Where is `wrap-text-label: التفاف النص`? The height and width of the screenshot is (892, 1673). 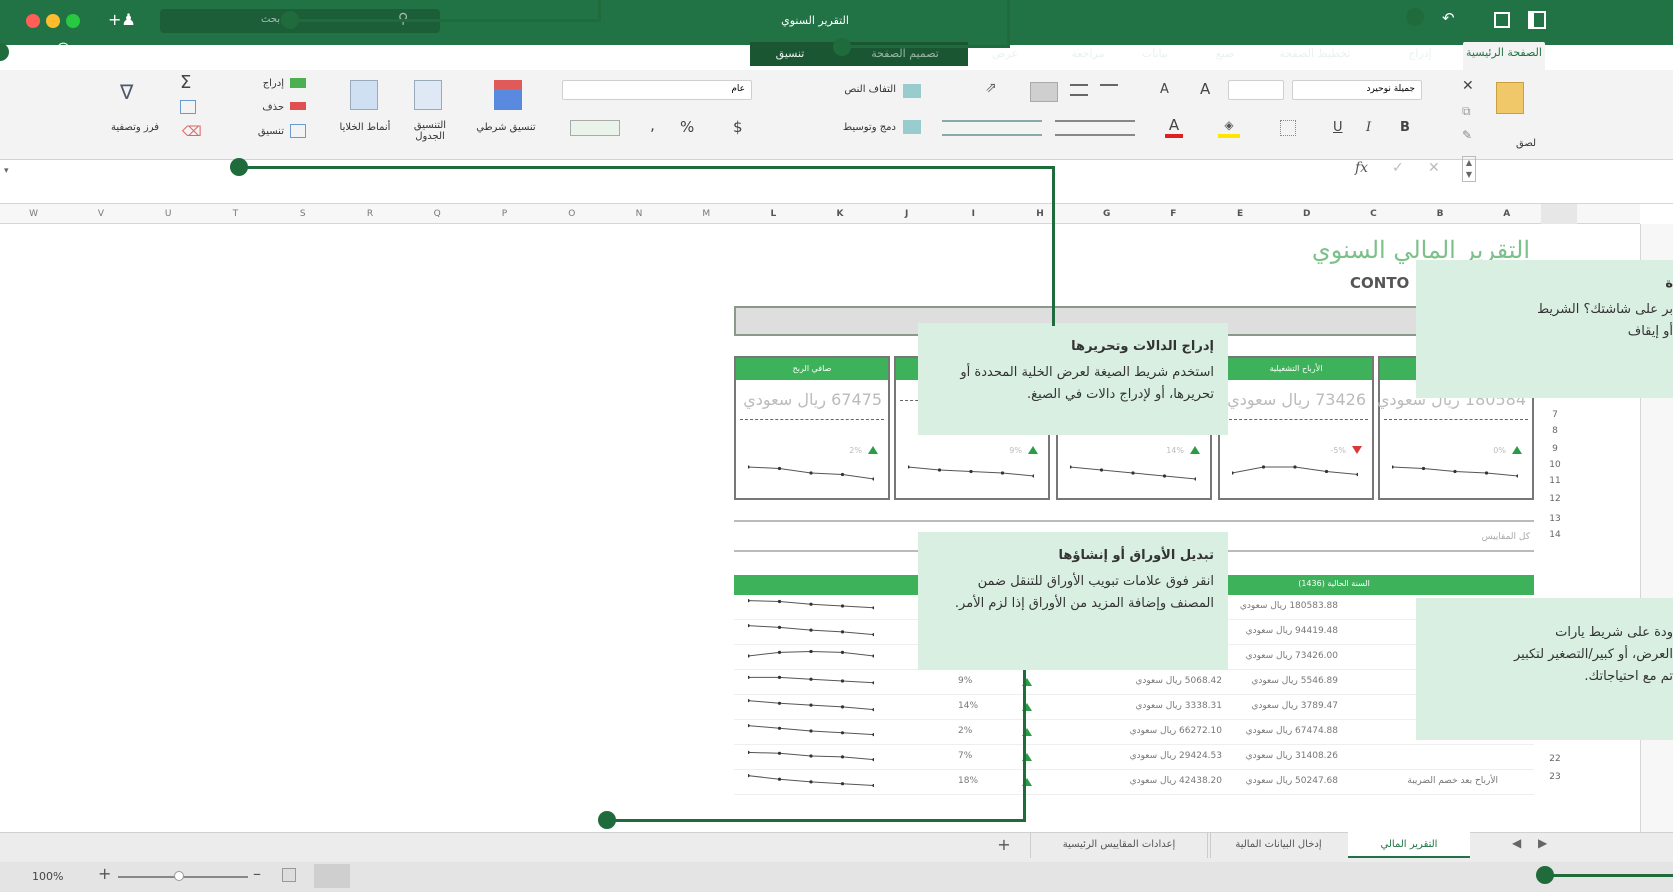
wrap-text-label: التفاف النص is located at coordinates (858, 89).